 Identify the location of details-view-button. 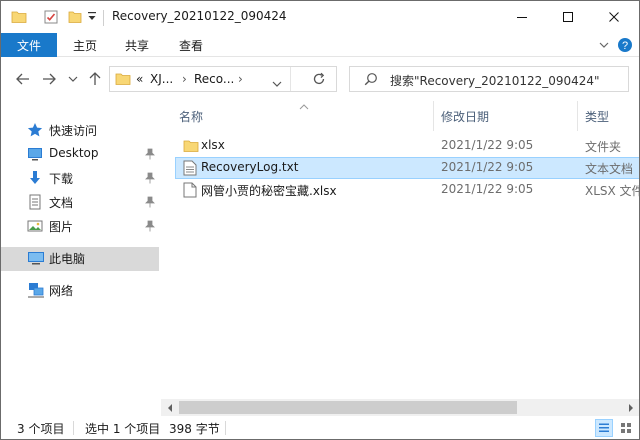
(604, 428).